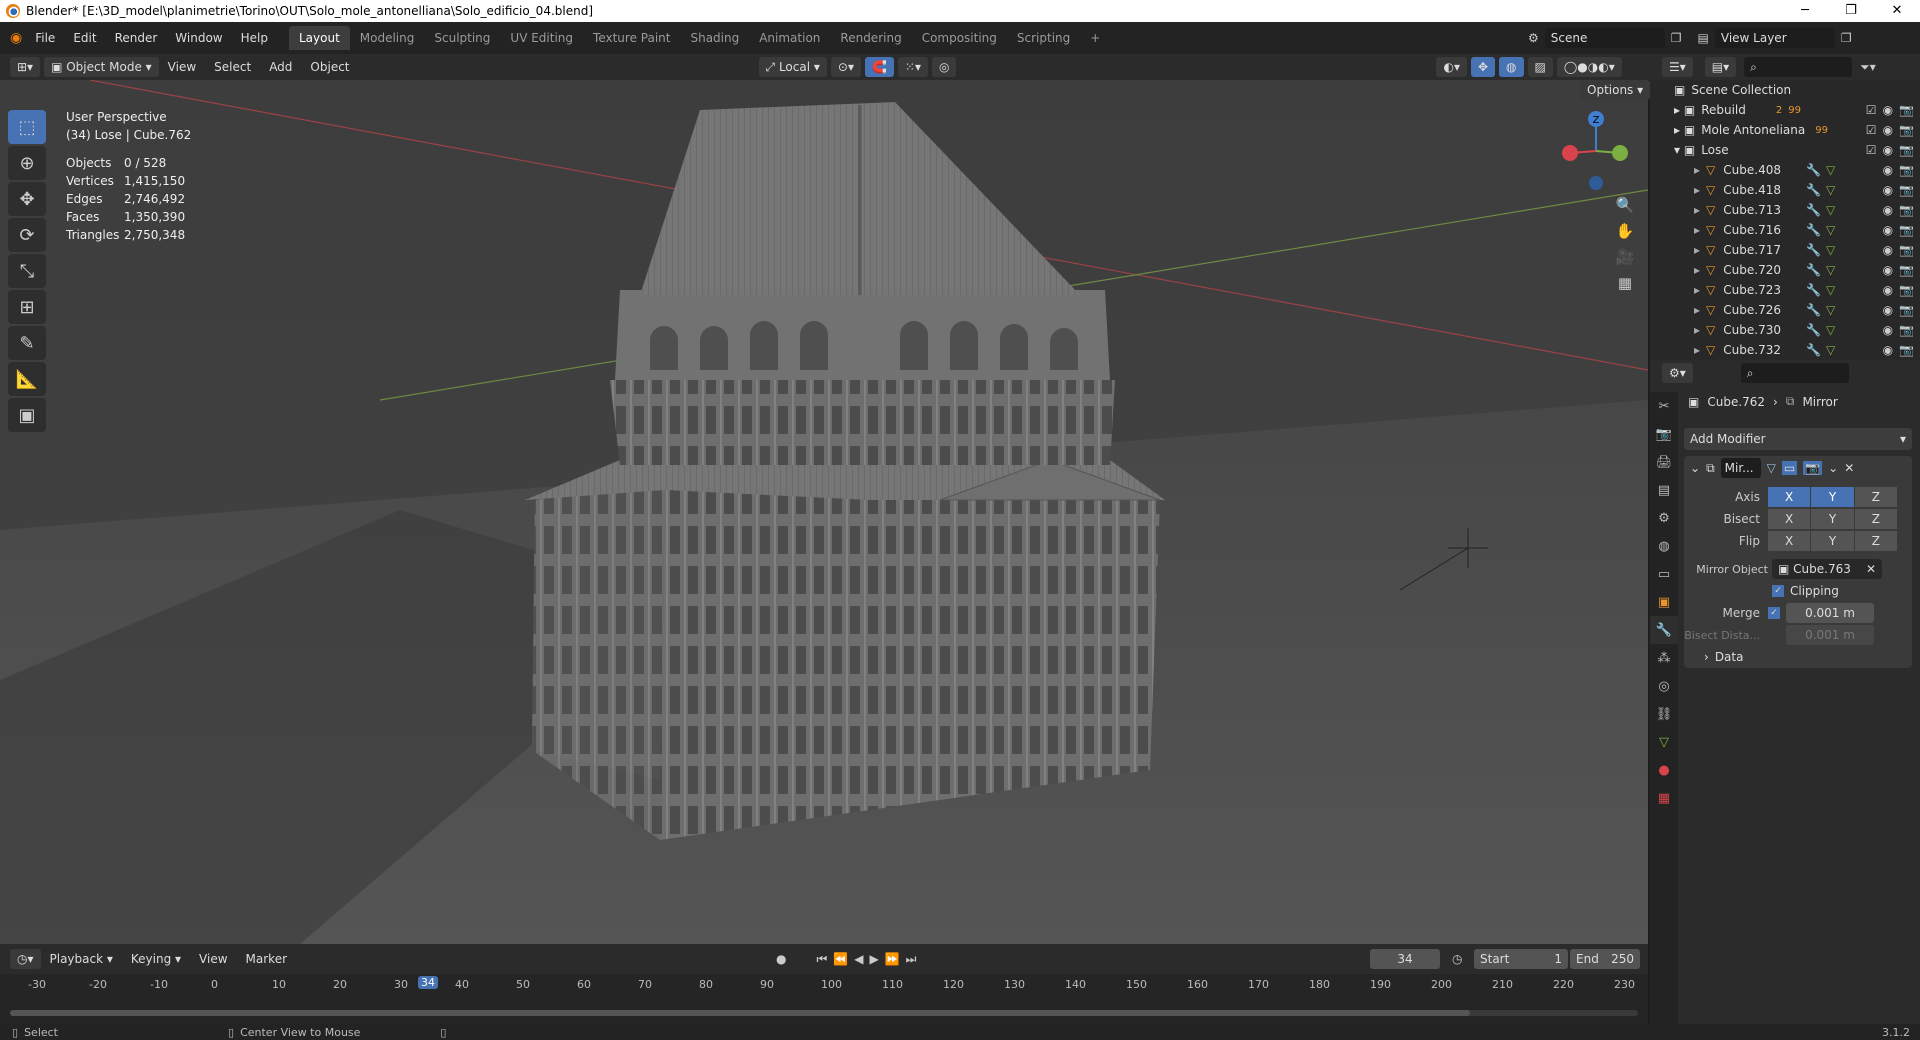  Describe the element at coordinates (1625, 257) in the screenshot. I see `camera-icon: 🎥` at that location.